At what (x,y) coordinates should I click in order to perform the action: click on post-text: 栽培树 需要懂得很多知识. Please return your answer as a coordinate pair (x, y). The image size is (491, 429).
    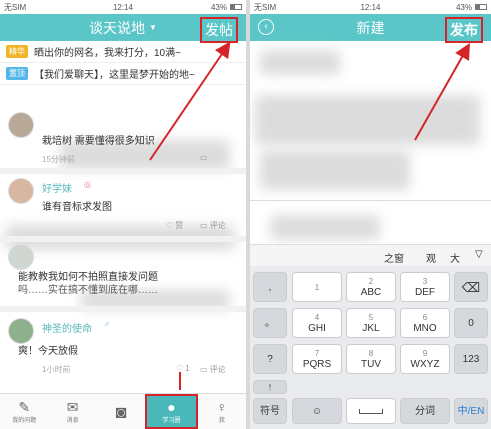
    Looking at the image, I should click on (98, 141).